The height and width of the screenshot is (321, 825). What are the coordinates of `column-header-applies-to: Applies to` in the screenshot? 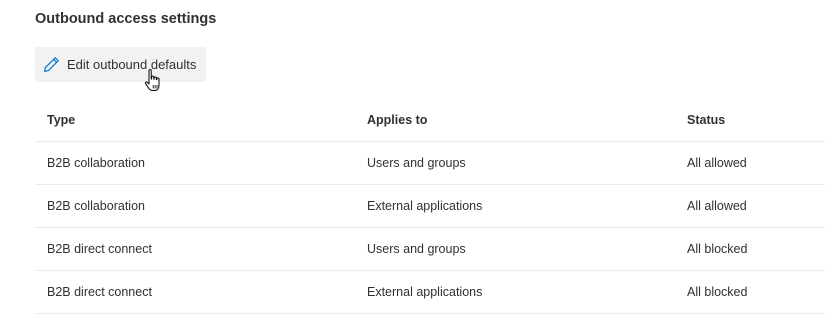 It's located at (397, 119).